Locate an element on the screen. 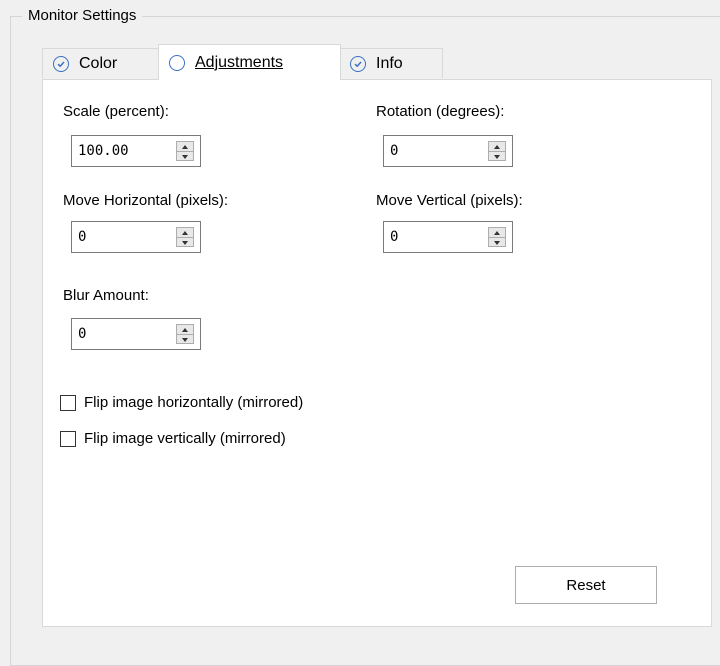  tab-adjustments-label: Adjustments is located at coordinates (239, 62).